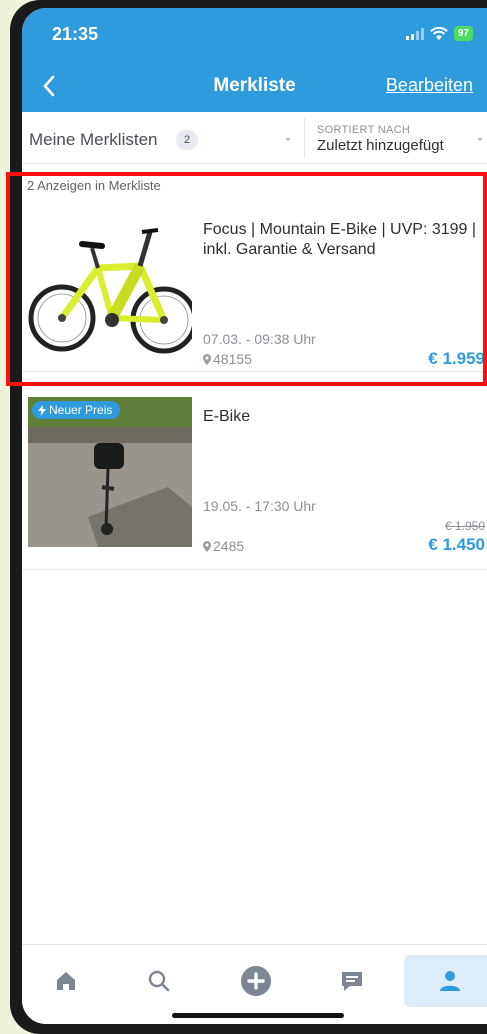 The width and height of the screenshot is (487, 1034). What do you see at coordinates (259, 506) in the screenshot?
I see `item-date: 19.05. - 17:30 Uhr` at bounding box center [259, 506].